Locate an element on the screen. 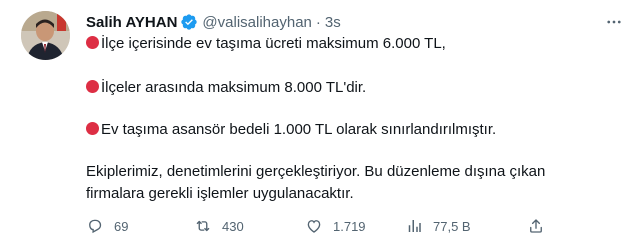  share-button is located at coordinates (536, 226).